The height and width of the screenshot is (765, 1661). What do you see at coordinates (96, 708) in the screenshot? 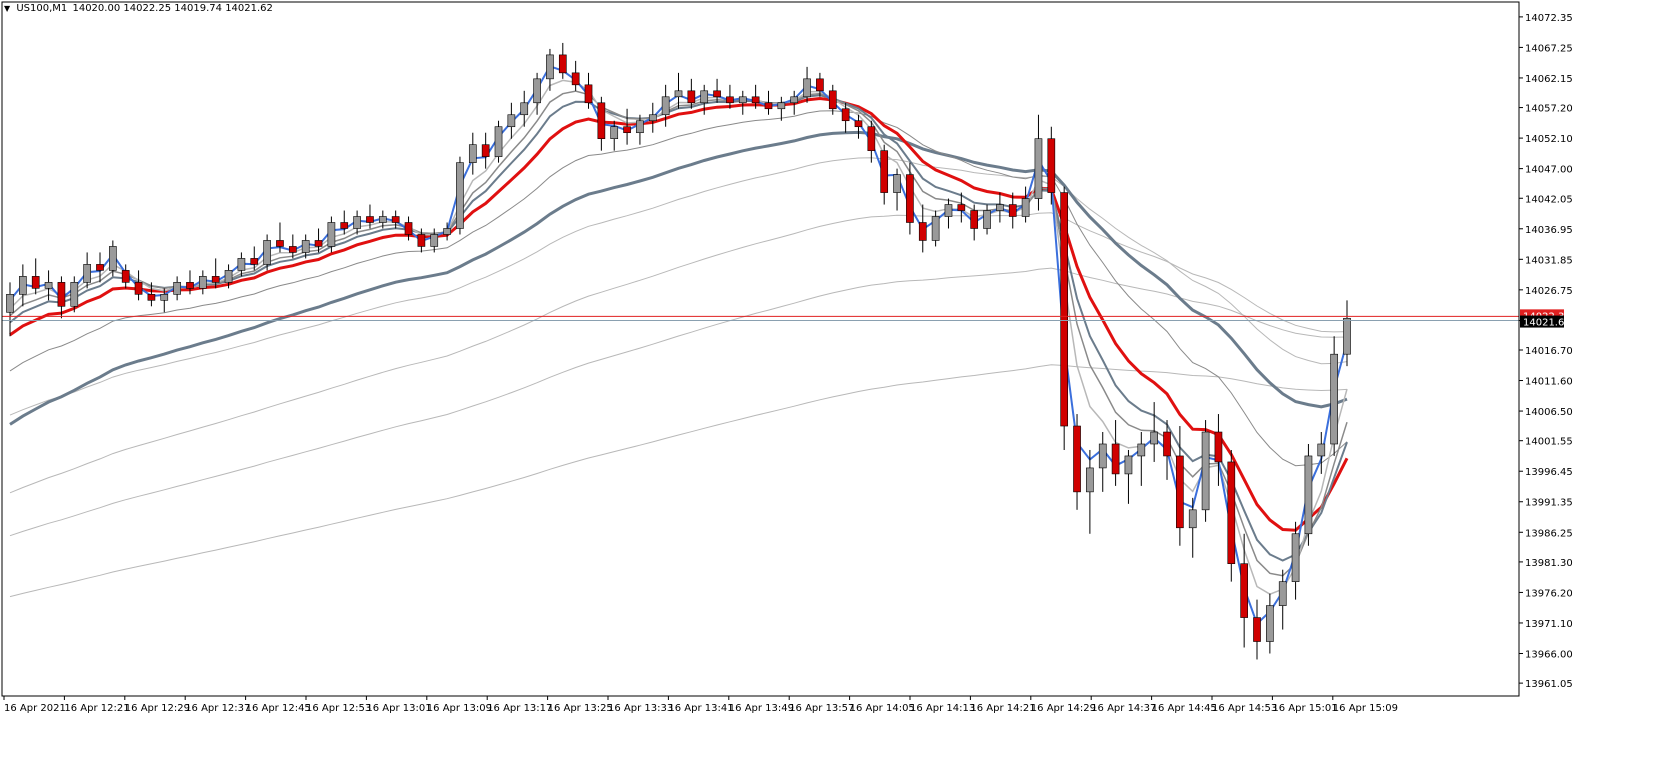
I see `time-axis-label: 16 Apr 12:21` at bounding box center [96, 708].